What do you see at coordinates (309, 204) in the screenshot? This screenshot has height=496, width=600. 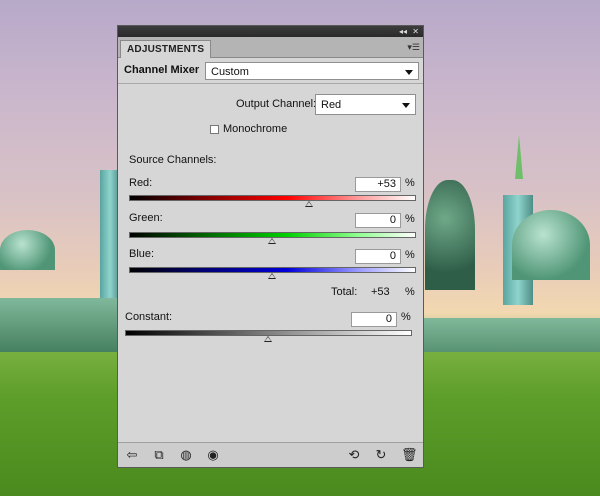 I see `red-slider-thumb` at bounding box center [309, 204].